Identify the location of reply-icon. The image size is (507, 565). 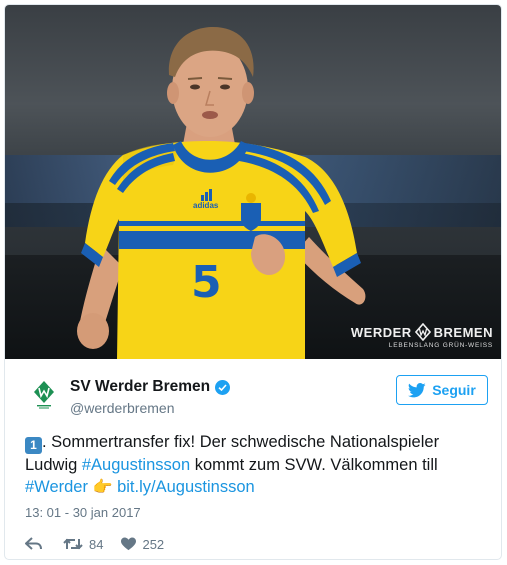
(33, 543).